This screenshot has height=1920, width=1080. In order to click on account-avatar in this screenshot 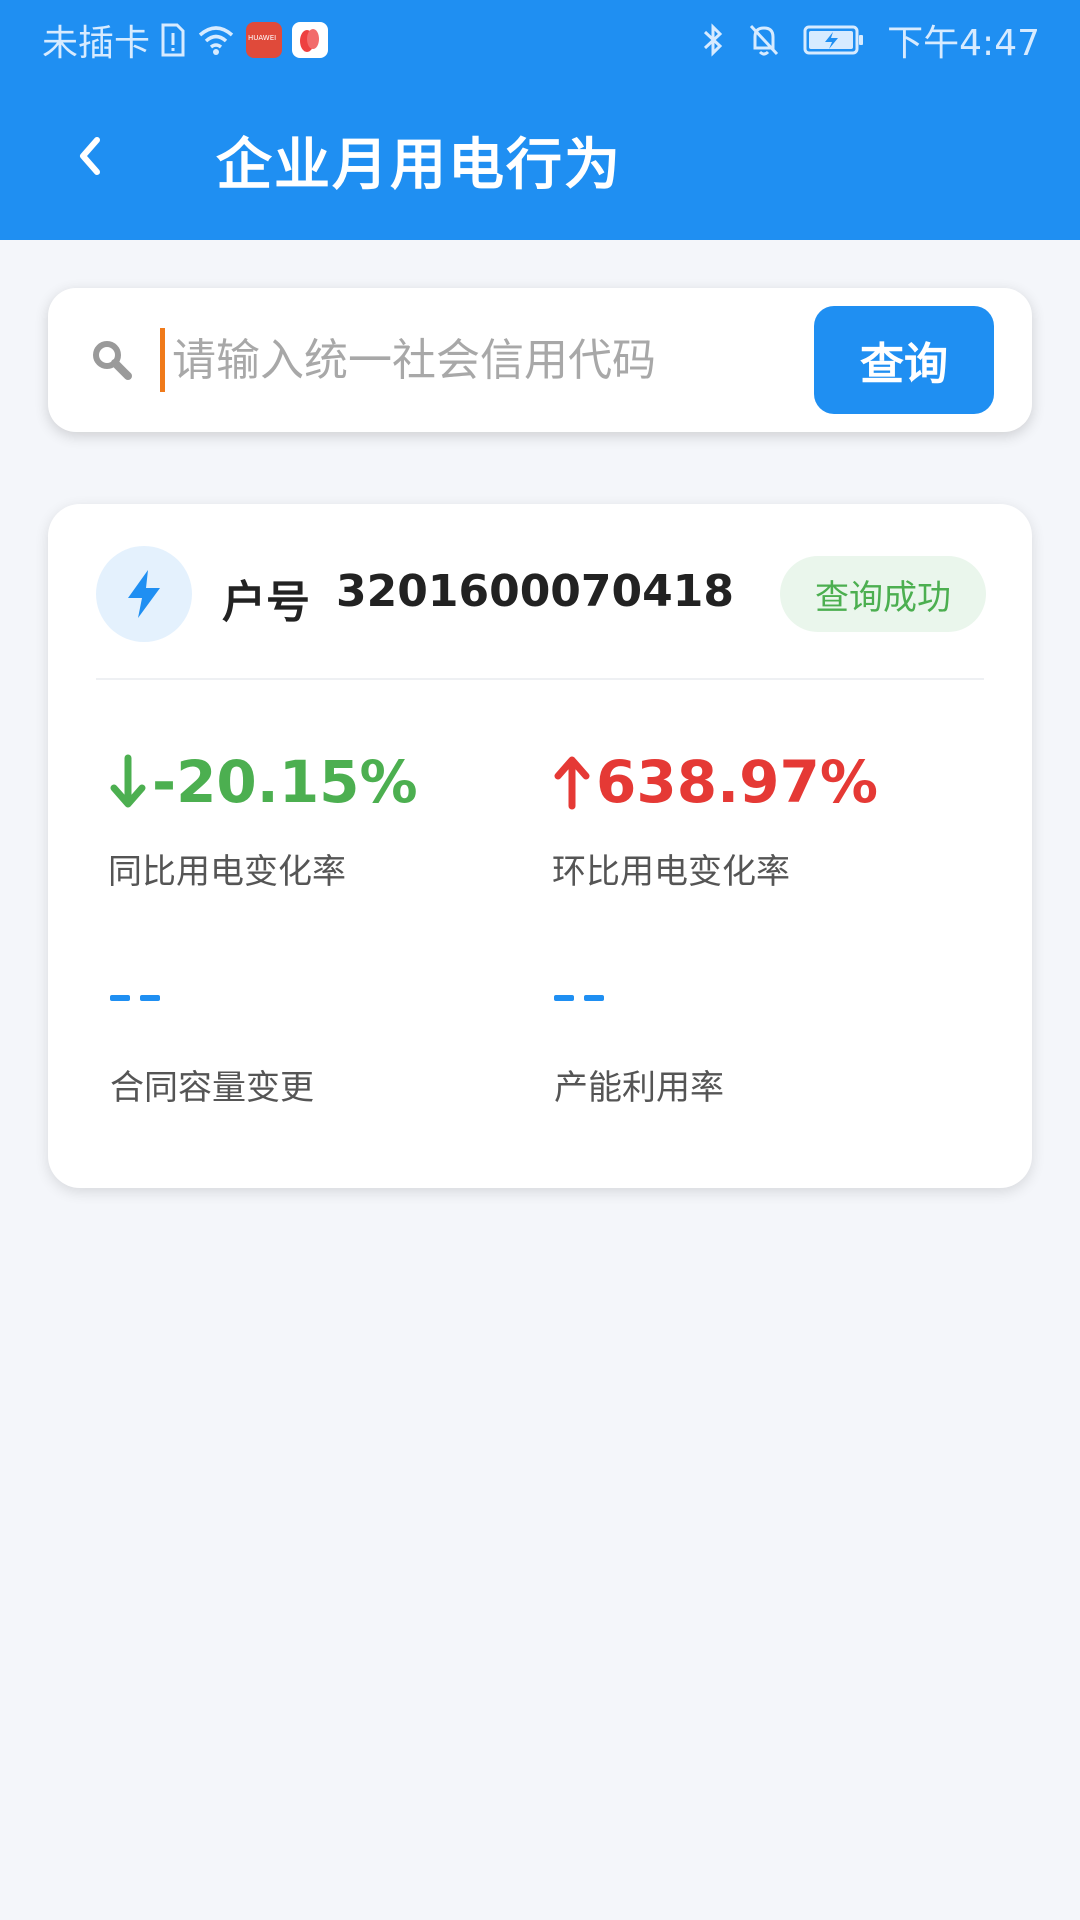, I will do `click(144, 594)`.